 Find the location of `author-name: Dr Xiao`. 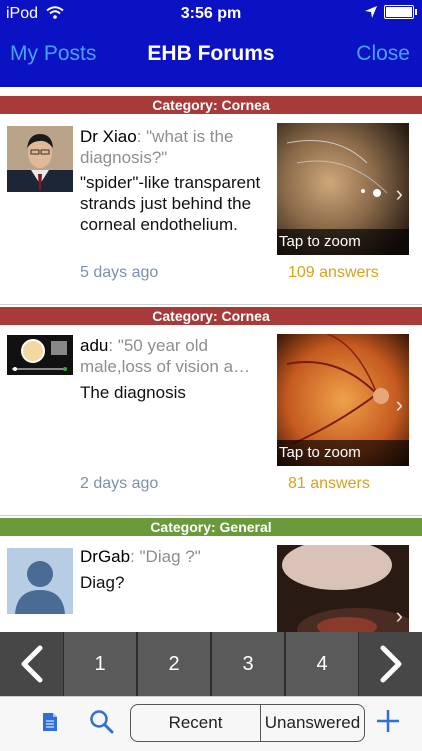

author-name: Dr Xiao is located at coordinates (108, 136).